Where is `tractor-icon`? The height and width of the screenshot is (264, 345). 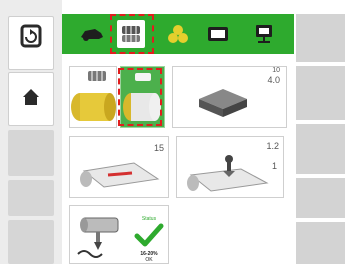 tractor-icon is located at coordinates (92, 35).